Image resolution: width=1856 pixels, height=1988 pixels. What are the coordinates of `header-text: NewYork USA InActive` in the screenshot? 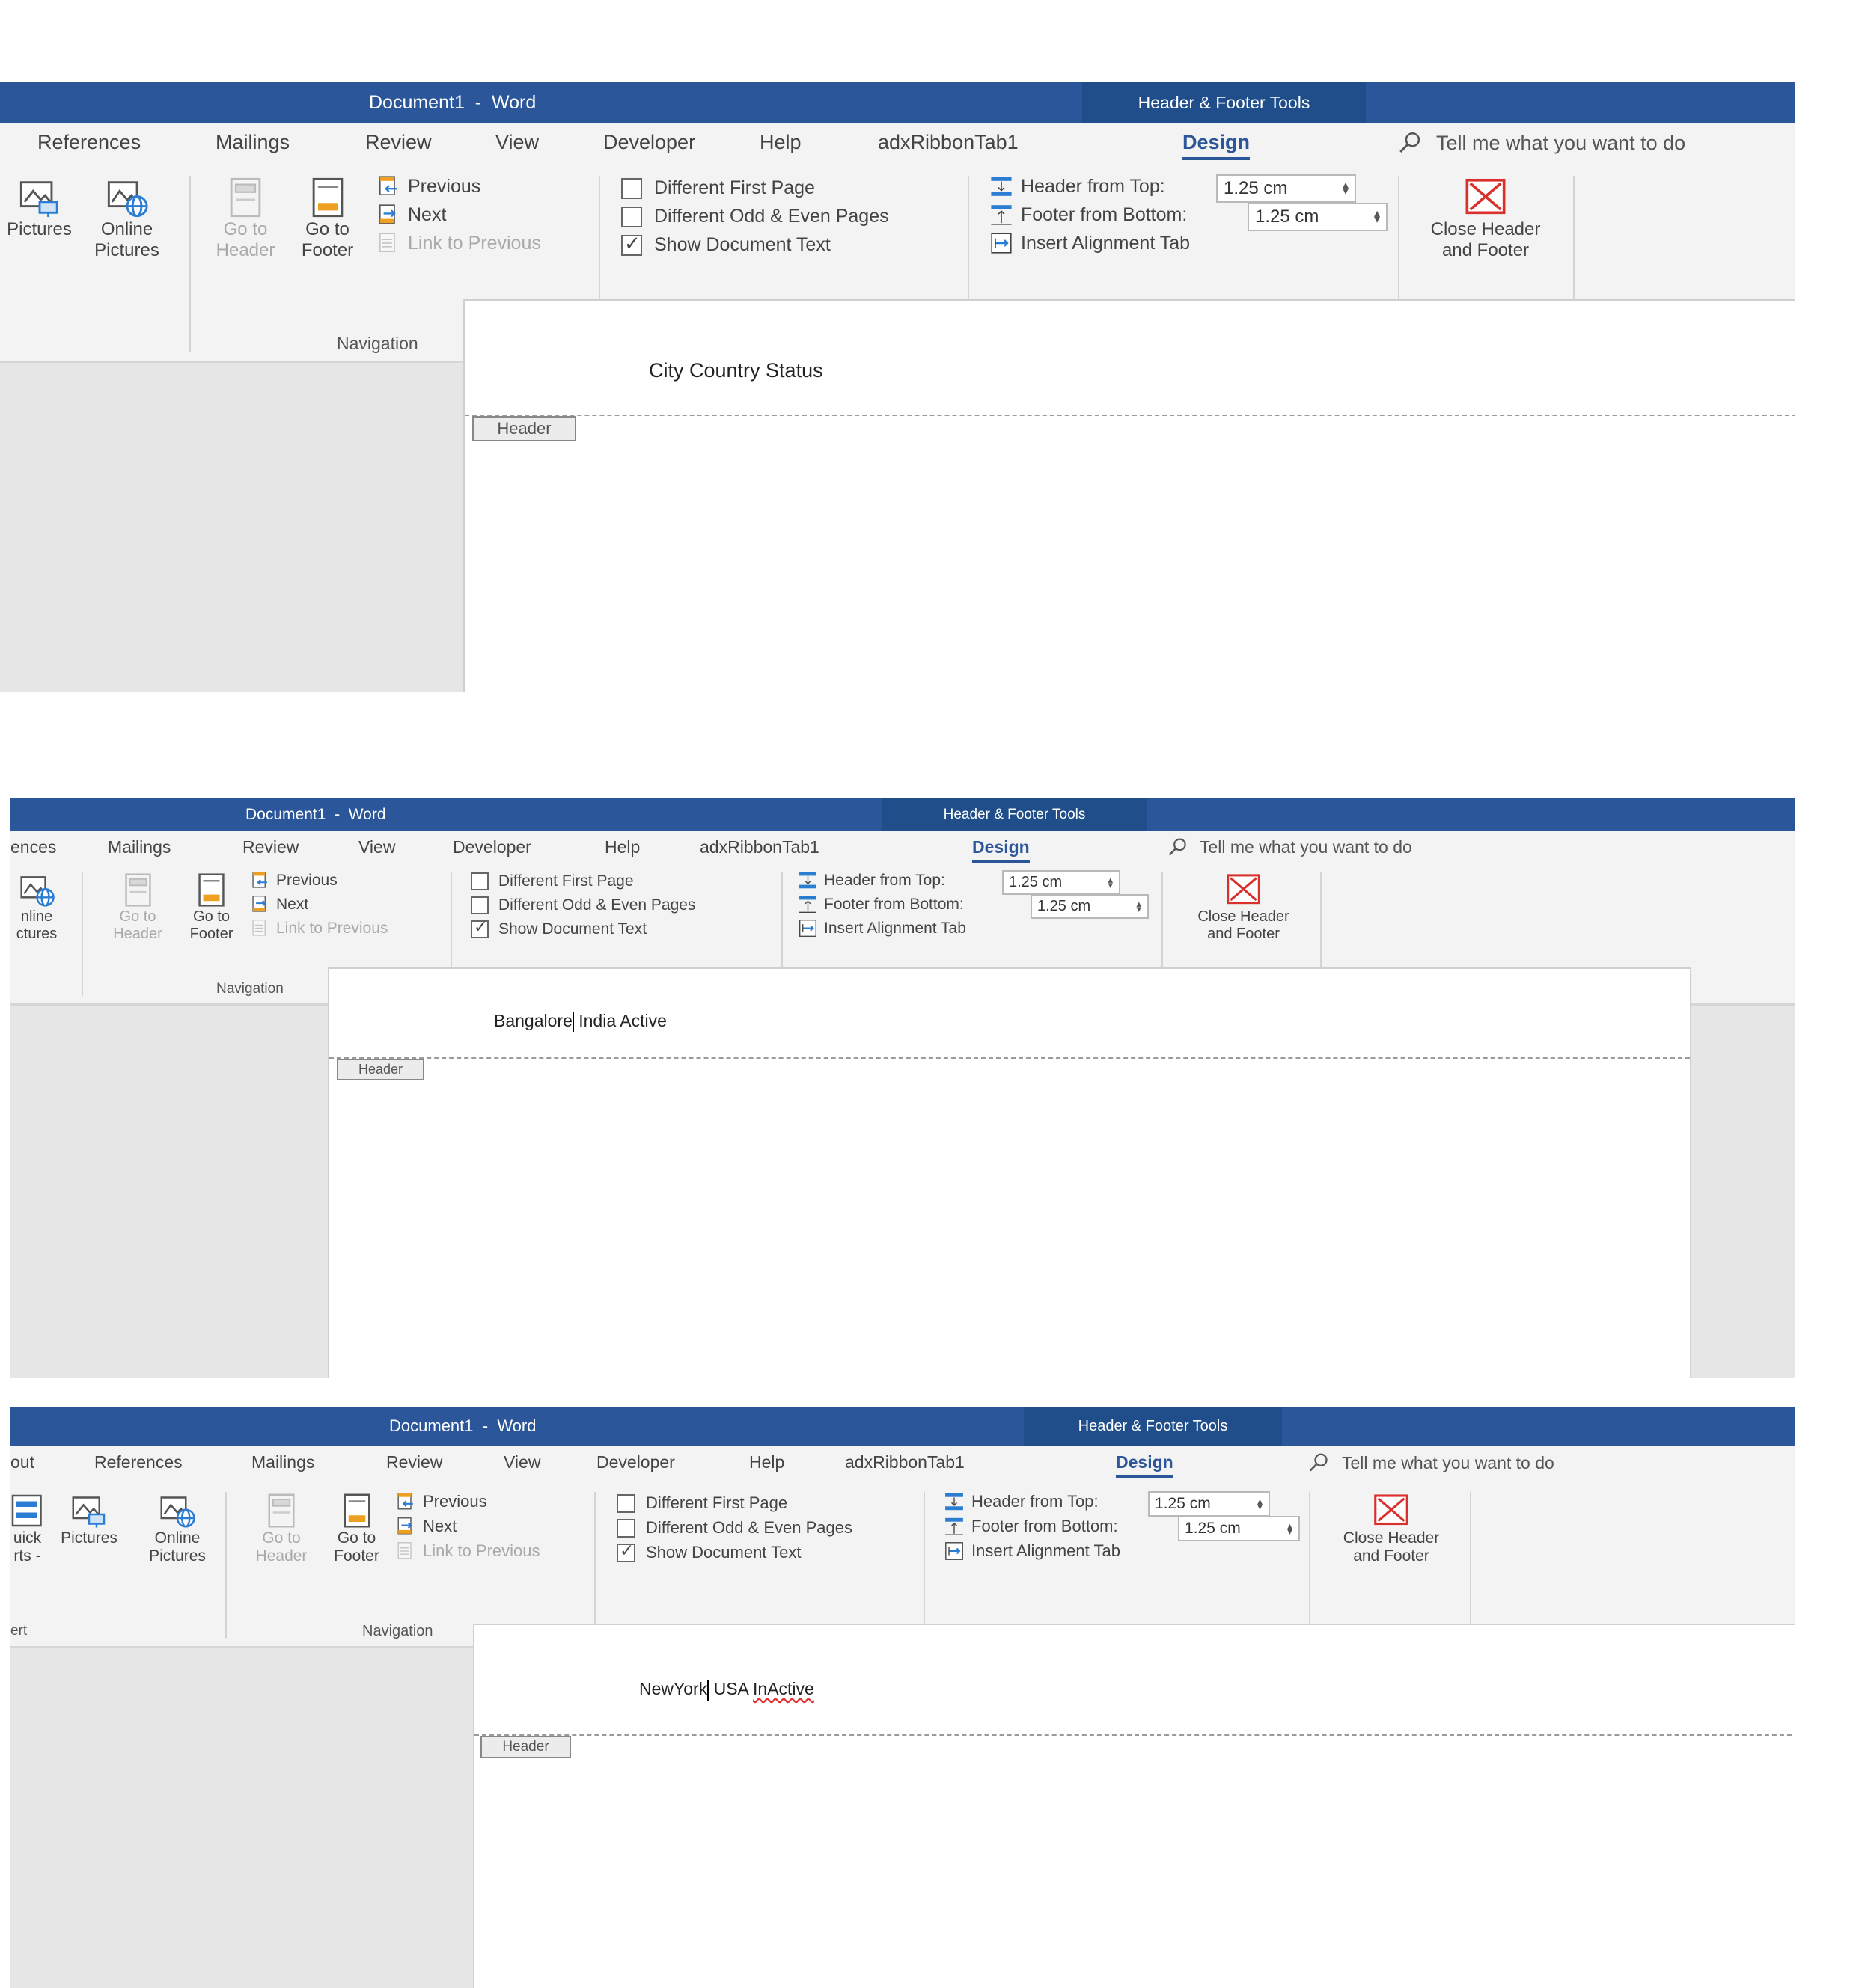 It's located at (727, 1690).